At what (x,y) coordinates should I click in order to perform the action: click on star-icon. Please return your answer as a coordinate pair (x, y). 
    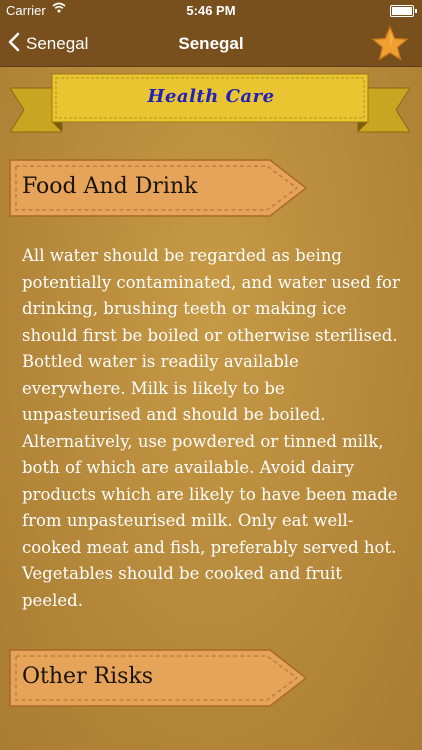
    Looking at the image, I should click on (390, 44).